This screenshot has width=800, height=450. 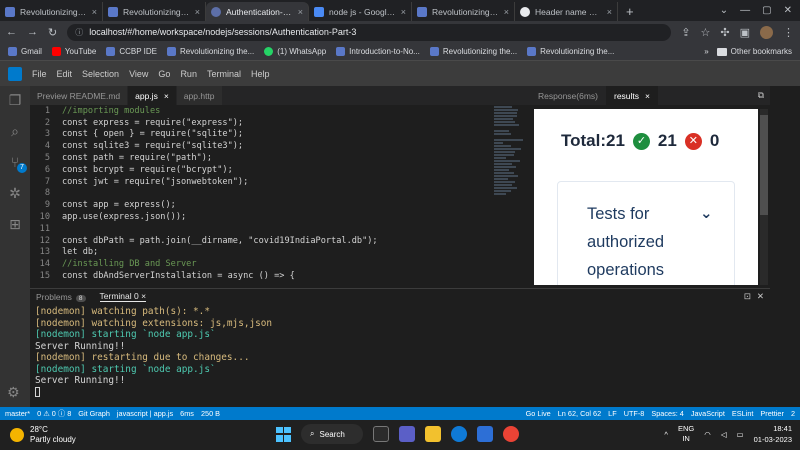 What do you see at coordinates (52, 32) in the screenshot?
I see `reload-icon: ↻` at bounding box center [52, 32].